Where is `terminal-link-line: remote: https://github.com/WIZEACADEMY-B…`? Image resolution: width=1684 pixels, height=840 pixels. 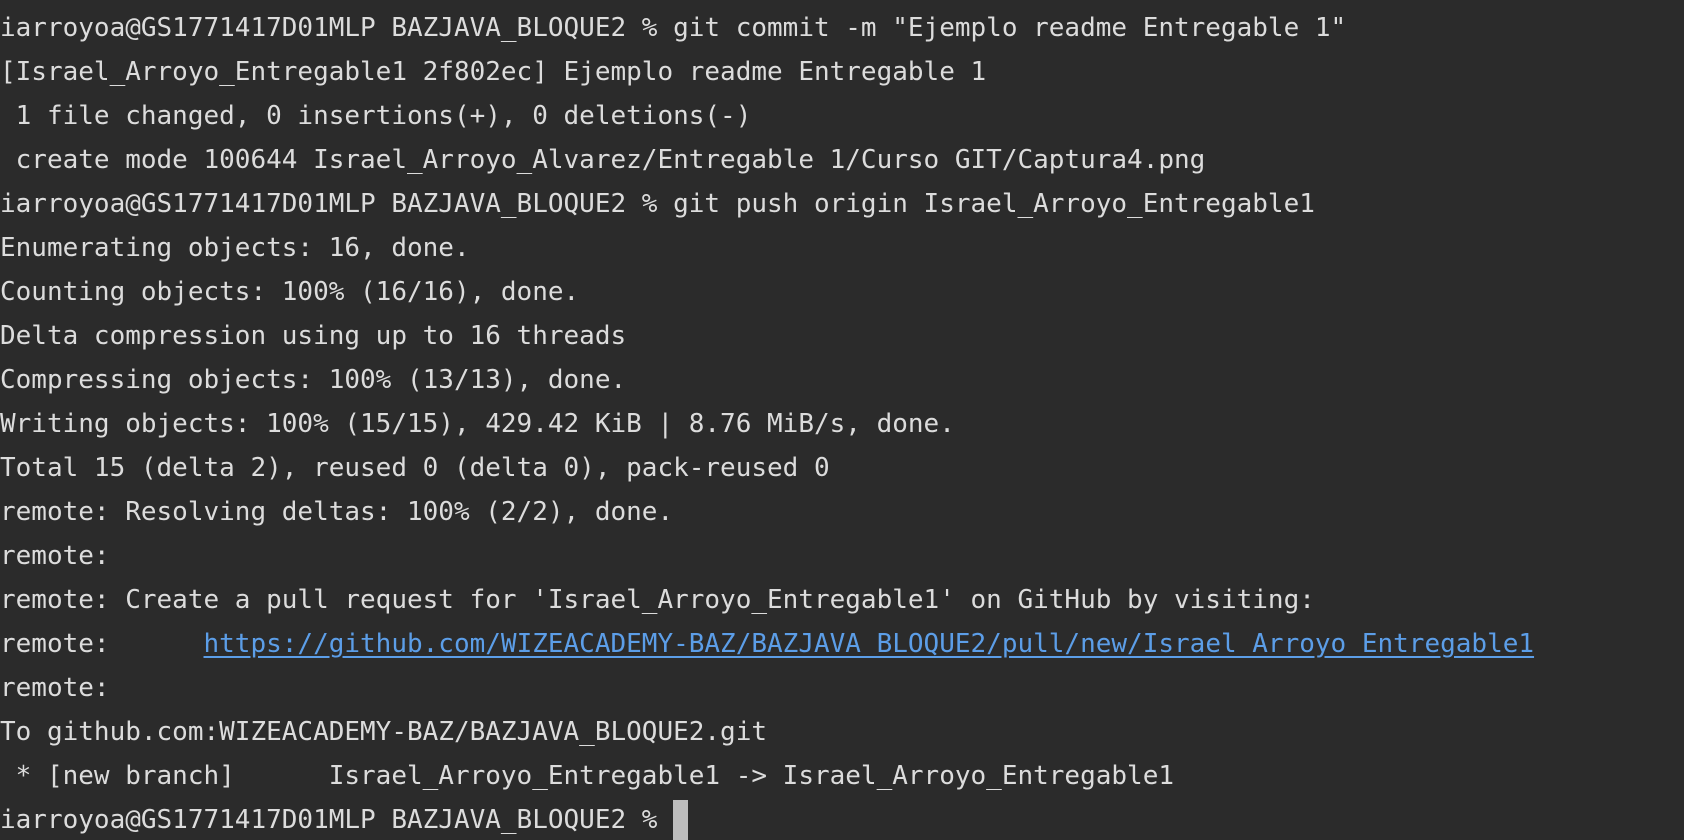 terminal-link-line: remote: https://github.com/WIZEACADEMY-B… is located at coordinates (842, 644).